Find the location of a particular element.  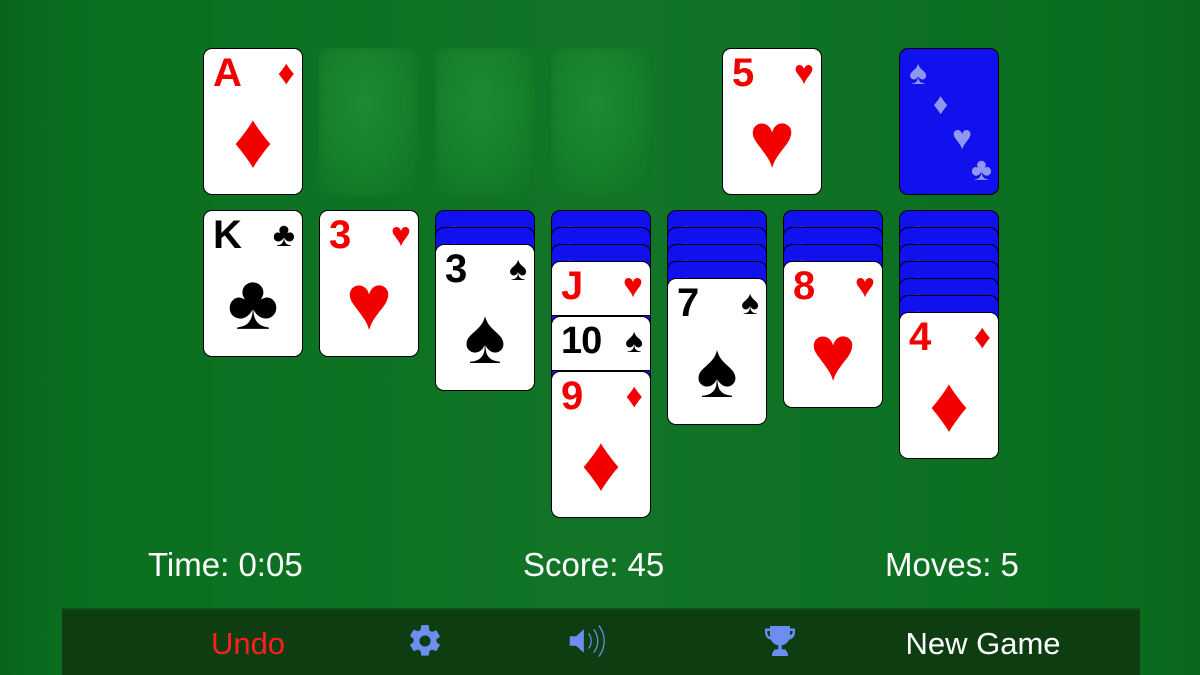

waste-pile-top-card: 5 ♥ ♥ is located at coordinates (772, 121).